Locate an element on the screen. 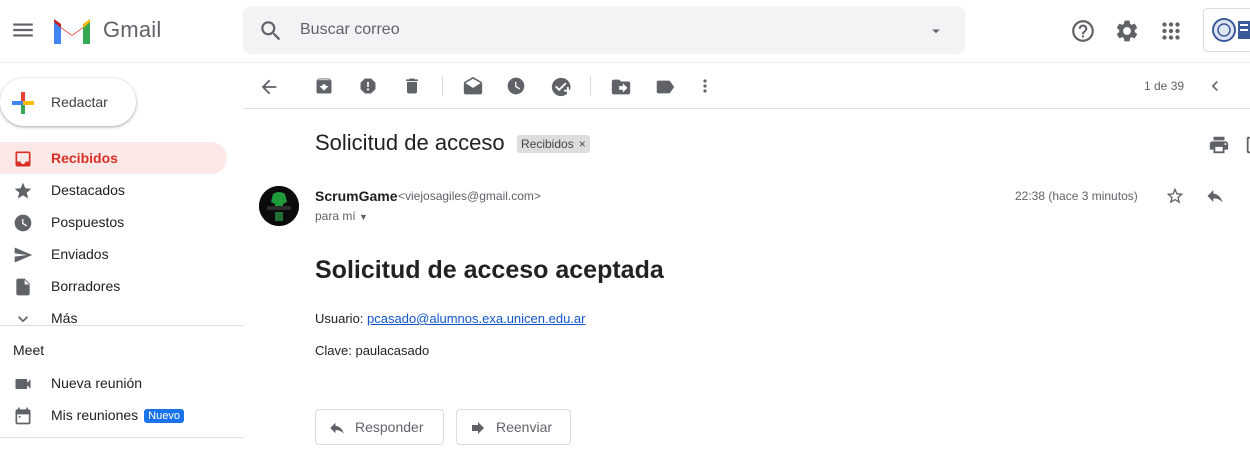 The height and width of the screenshot is (451, 1250). plus-icon is located at coordinates (23, 103).